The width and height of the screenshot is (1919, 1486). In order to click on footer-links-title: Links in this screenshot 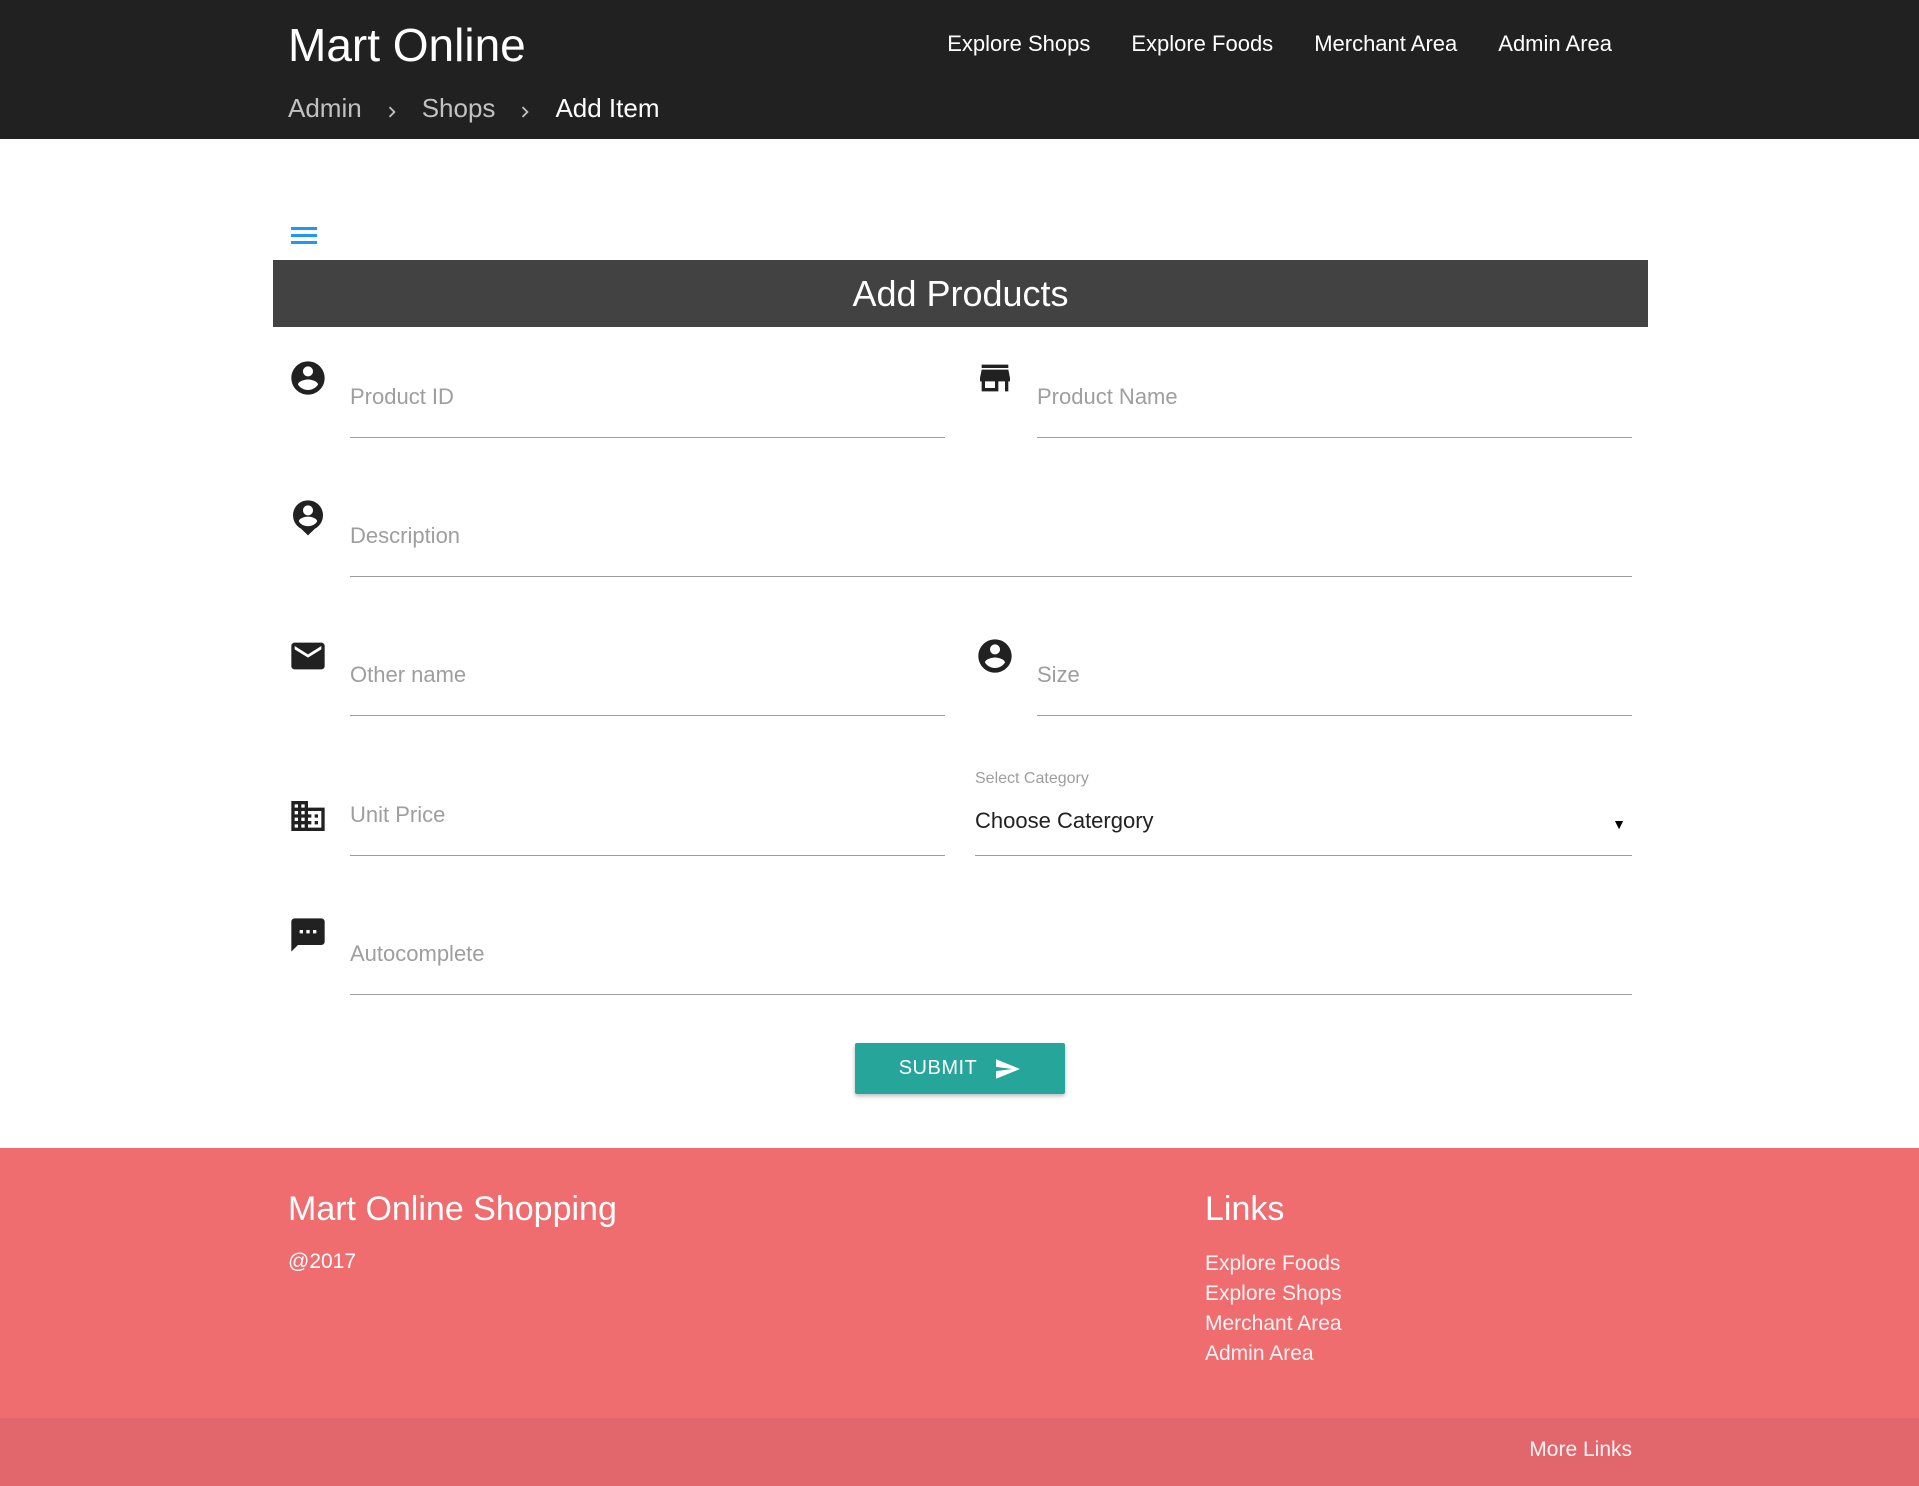, I will do `click(1245, 1209)`.